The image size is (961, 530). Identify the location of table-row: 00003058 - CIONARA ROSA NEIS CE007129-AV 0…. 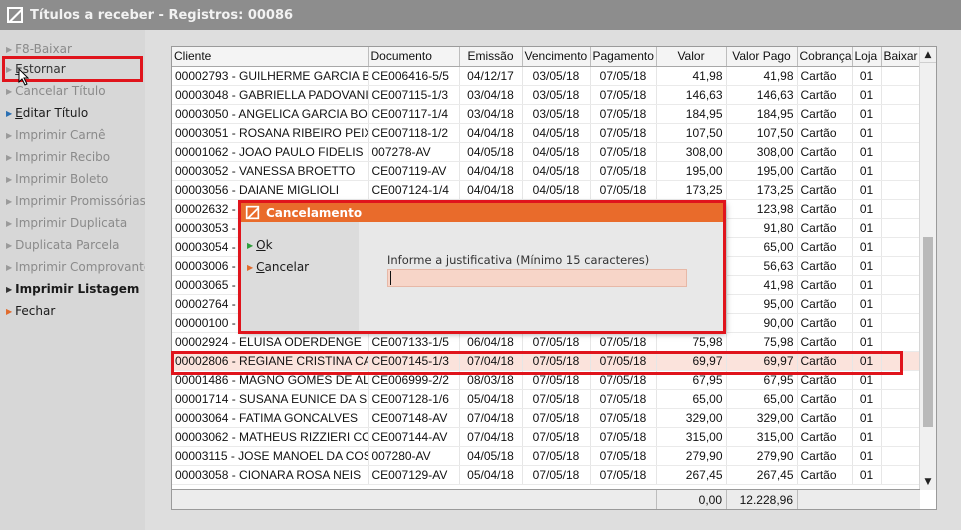
(546, 475).